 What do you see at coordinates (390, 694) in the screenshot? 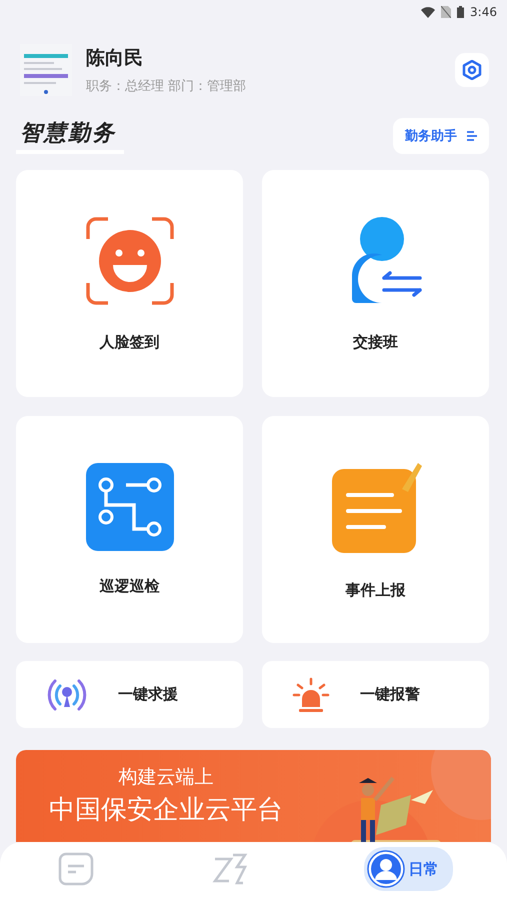
I see `quick-action-label: 一键报警` at bounding box center [390, 694].